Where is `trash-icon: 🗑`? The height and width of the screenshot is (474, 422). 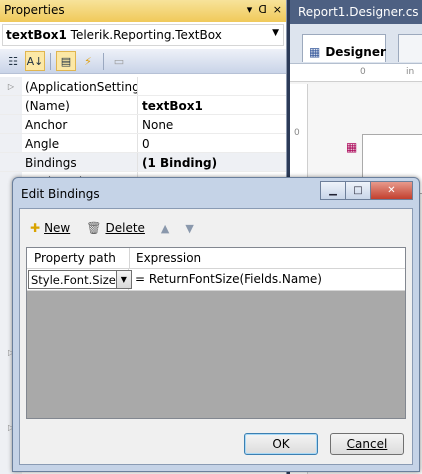
trash-icon: 🗑 is located at coordinates (94, 228).